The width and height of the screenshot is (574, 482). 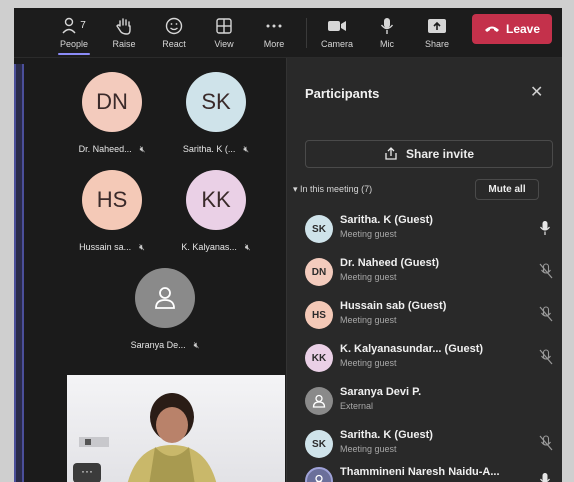 What do you see at coordinates (412, 349) in the screenshot?
I see `participant-name: K. Kalyanasundar... (Guest)` at bounding box center [412, 349].